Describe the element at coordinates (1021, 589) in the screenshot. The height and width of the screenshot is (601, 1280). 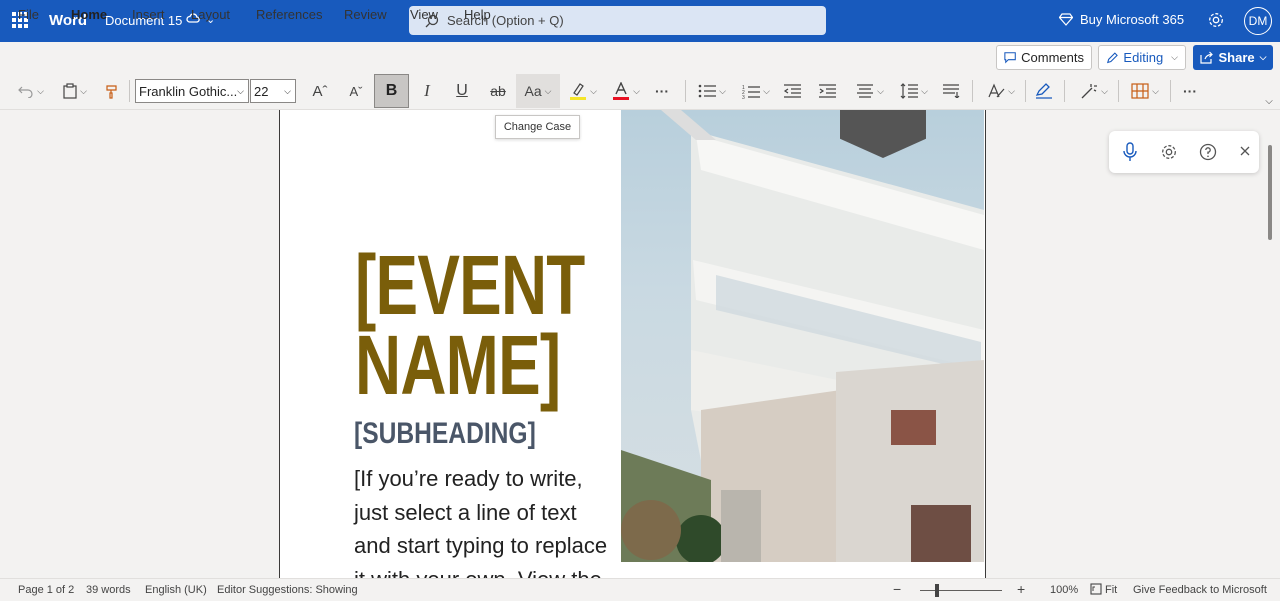
I see `zoom-in-button: +` at that location.